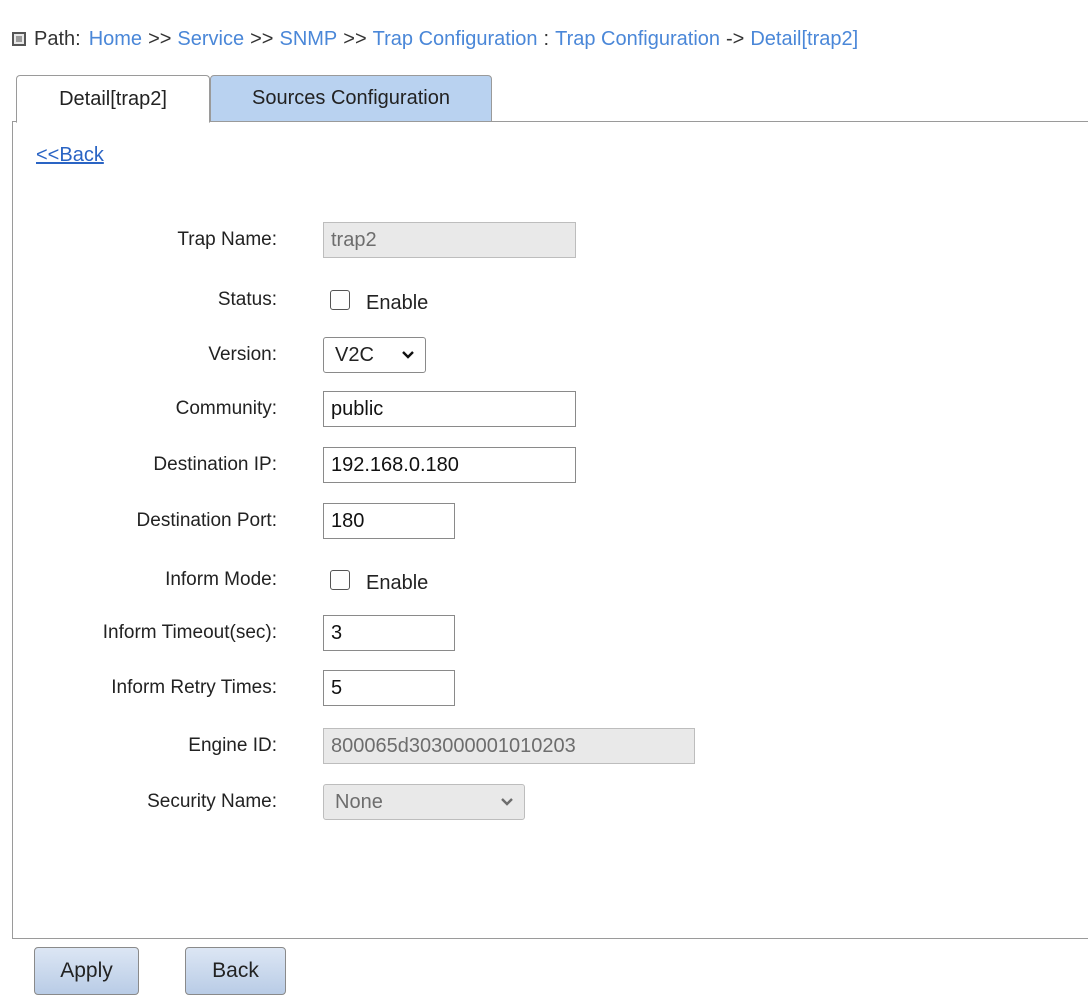 The height and width of the screenshot is (1000, 1088). I want to click on community-field, so click(449, 409).